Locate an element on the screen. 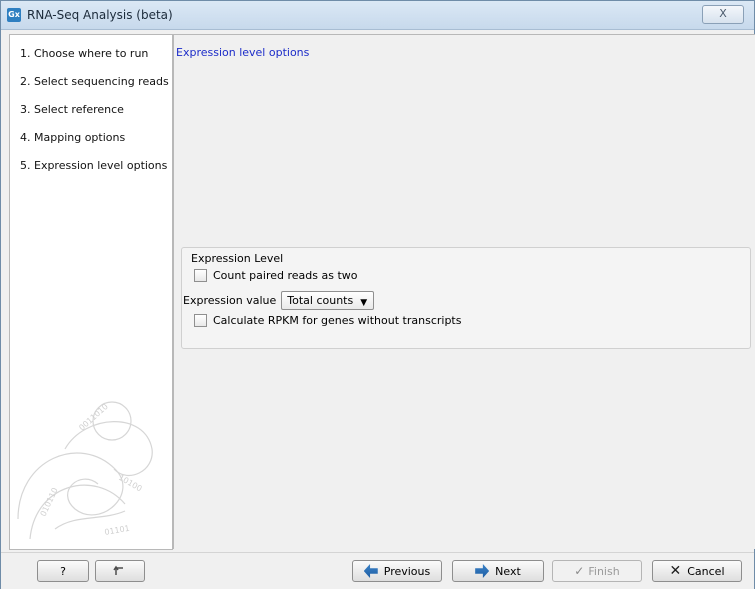 This screenshot has width=755, height=589. reset-button is located at coordinates (120, 571).